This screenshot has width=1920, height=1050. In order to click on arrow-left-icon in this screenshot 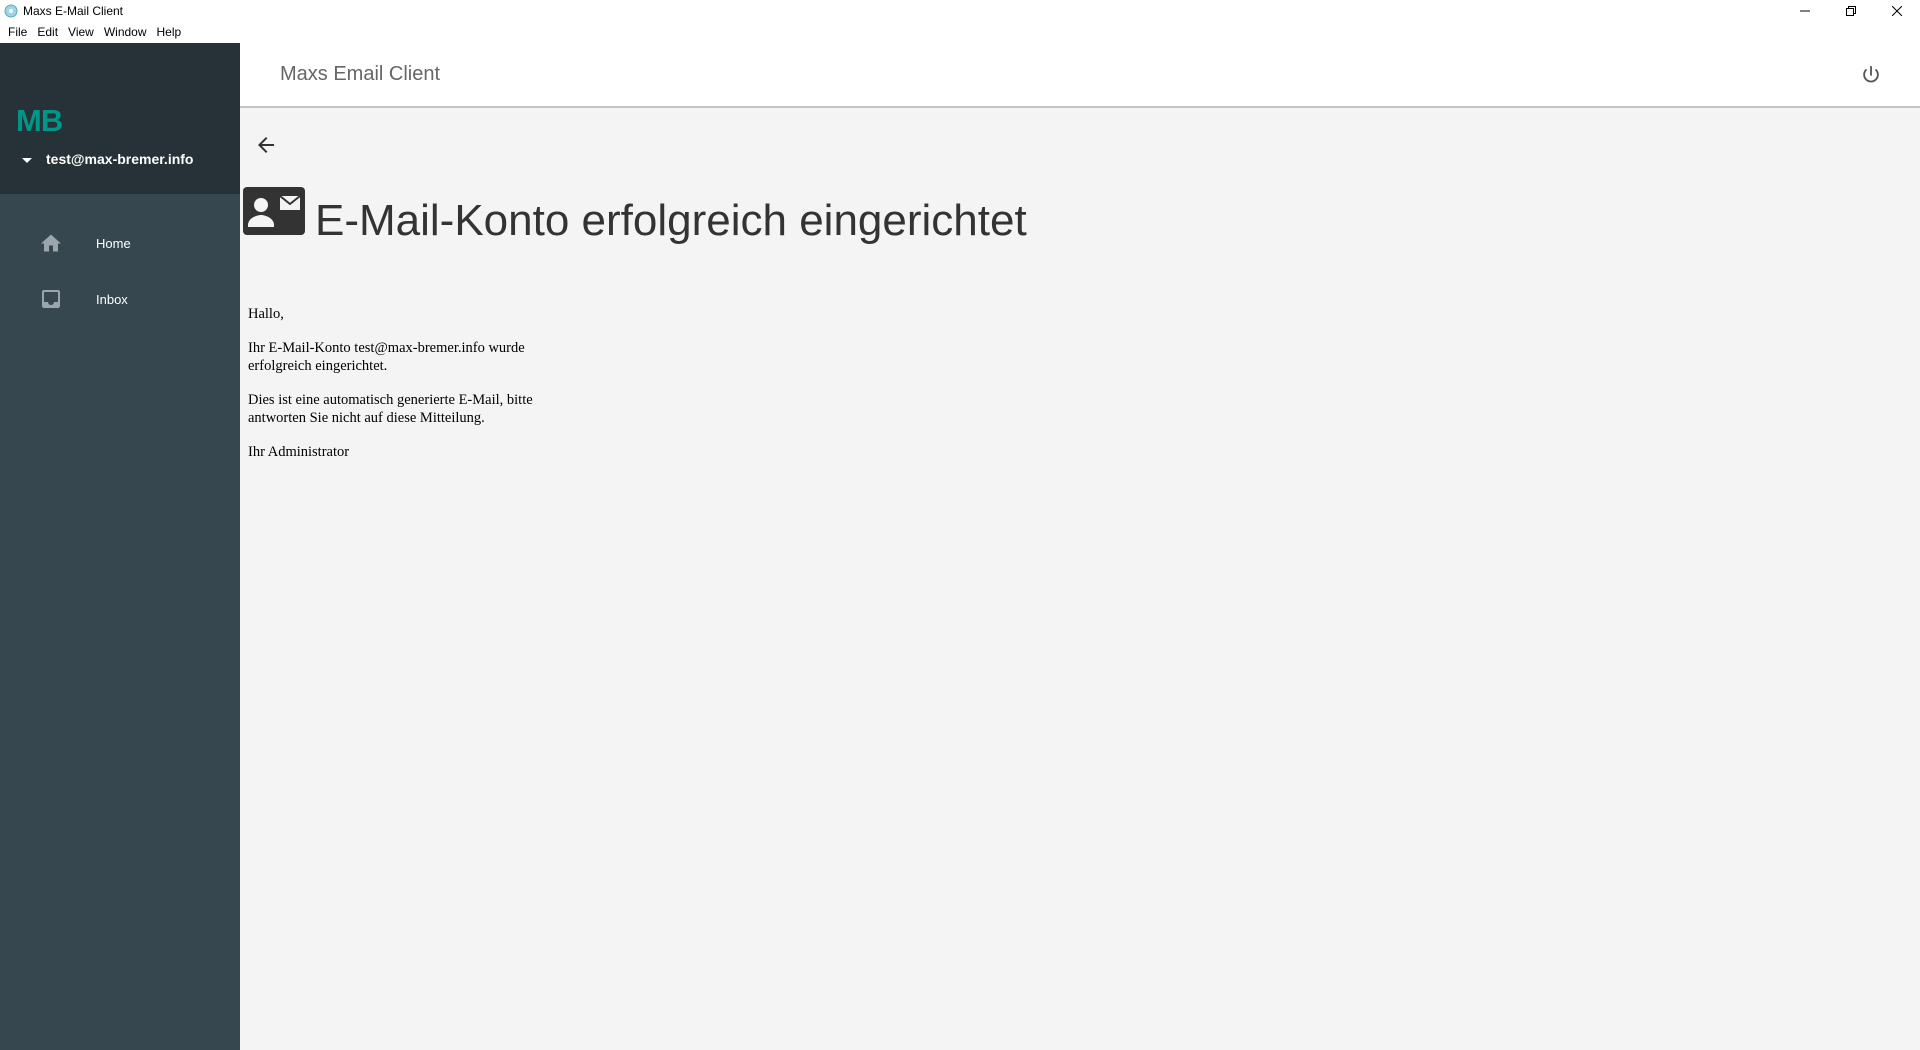, I will do `click(266, 145)`.